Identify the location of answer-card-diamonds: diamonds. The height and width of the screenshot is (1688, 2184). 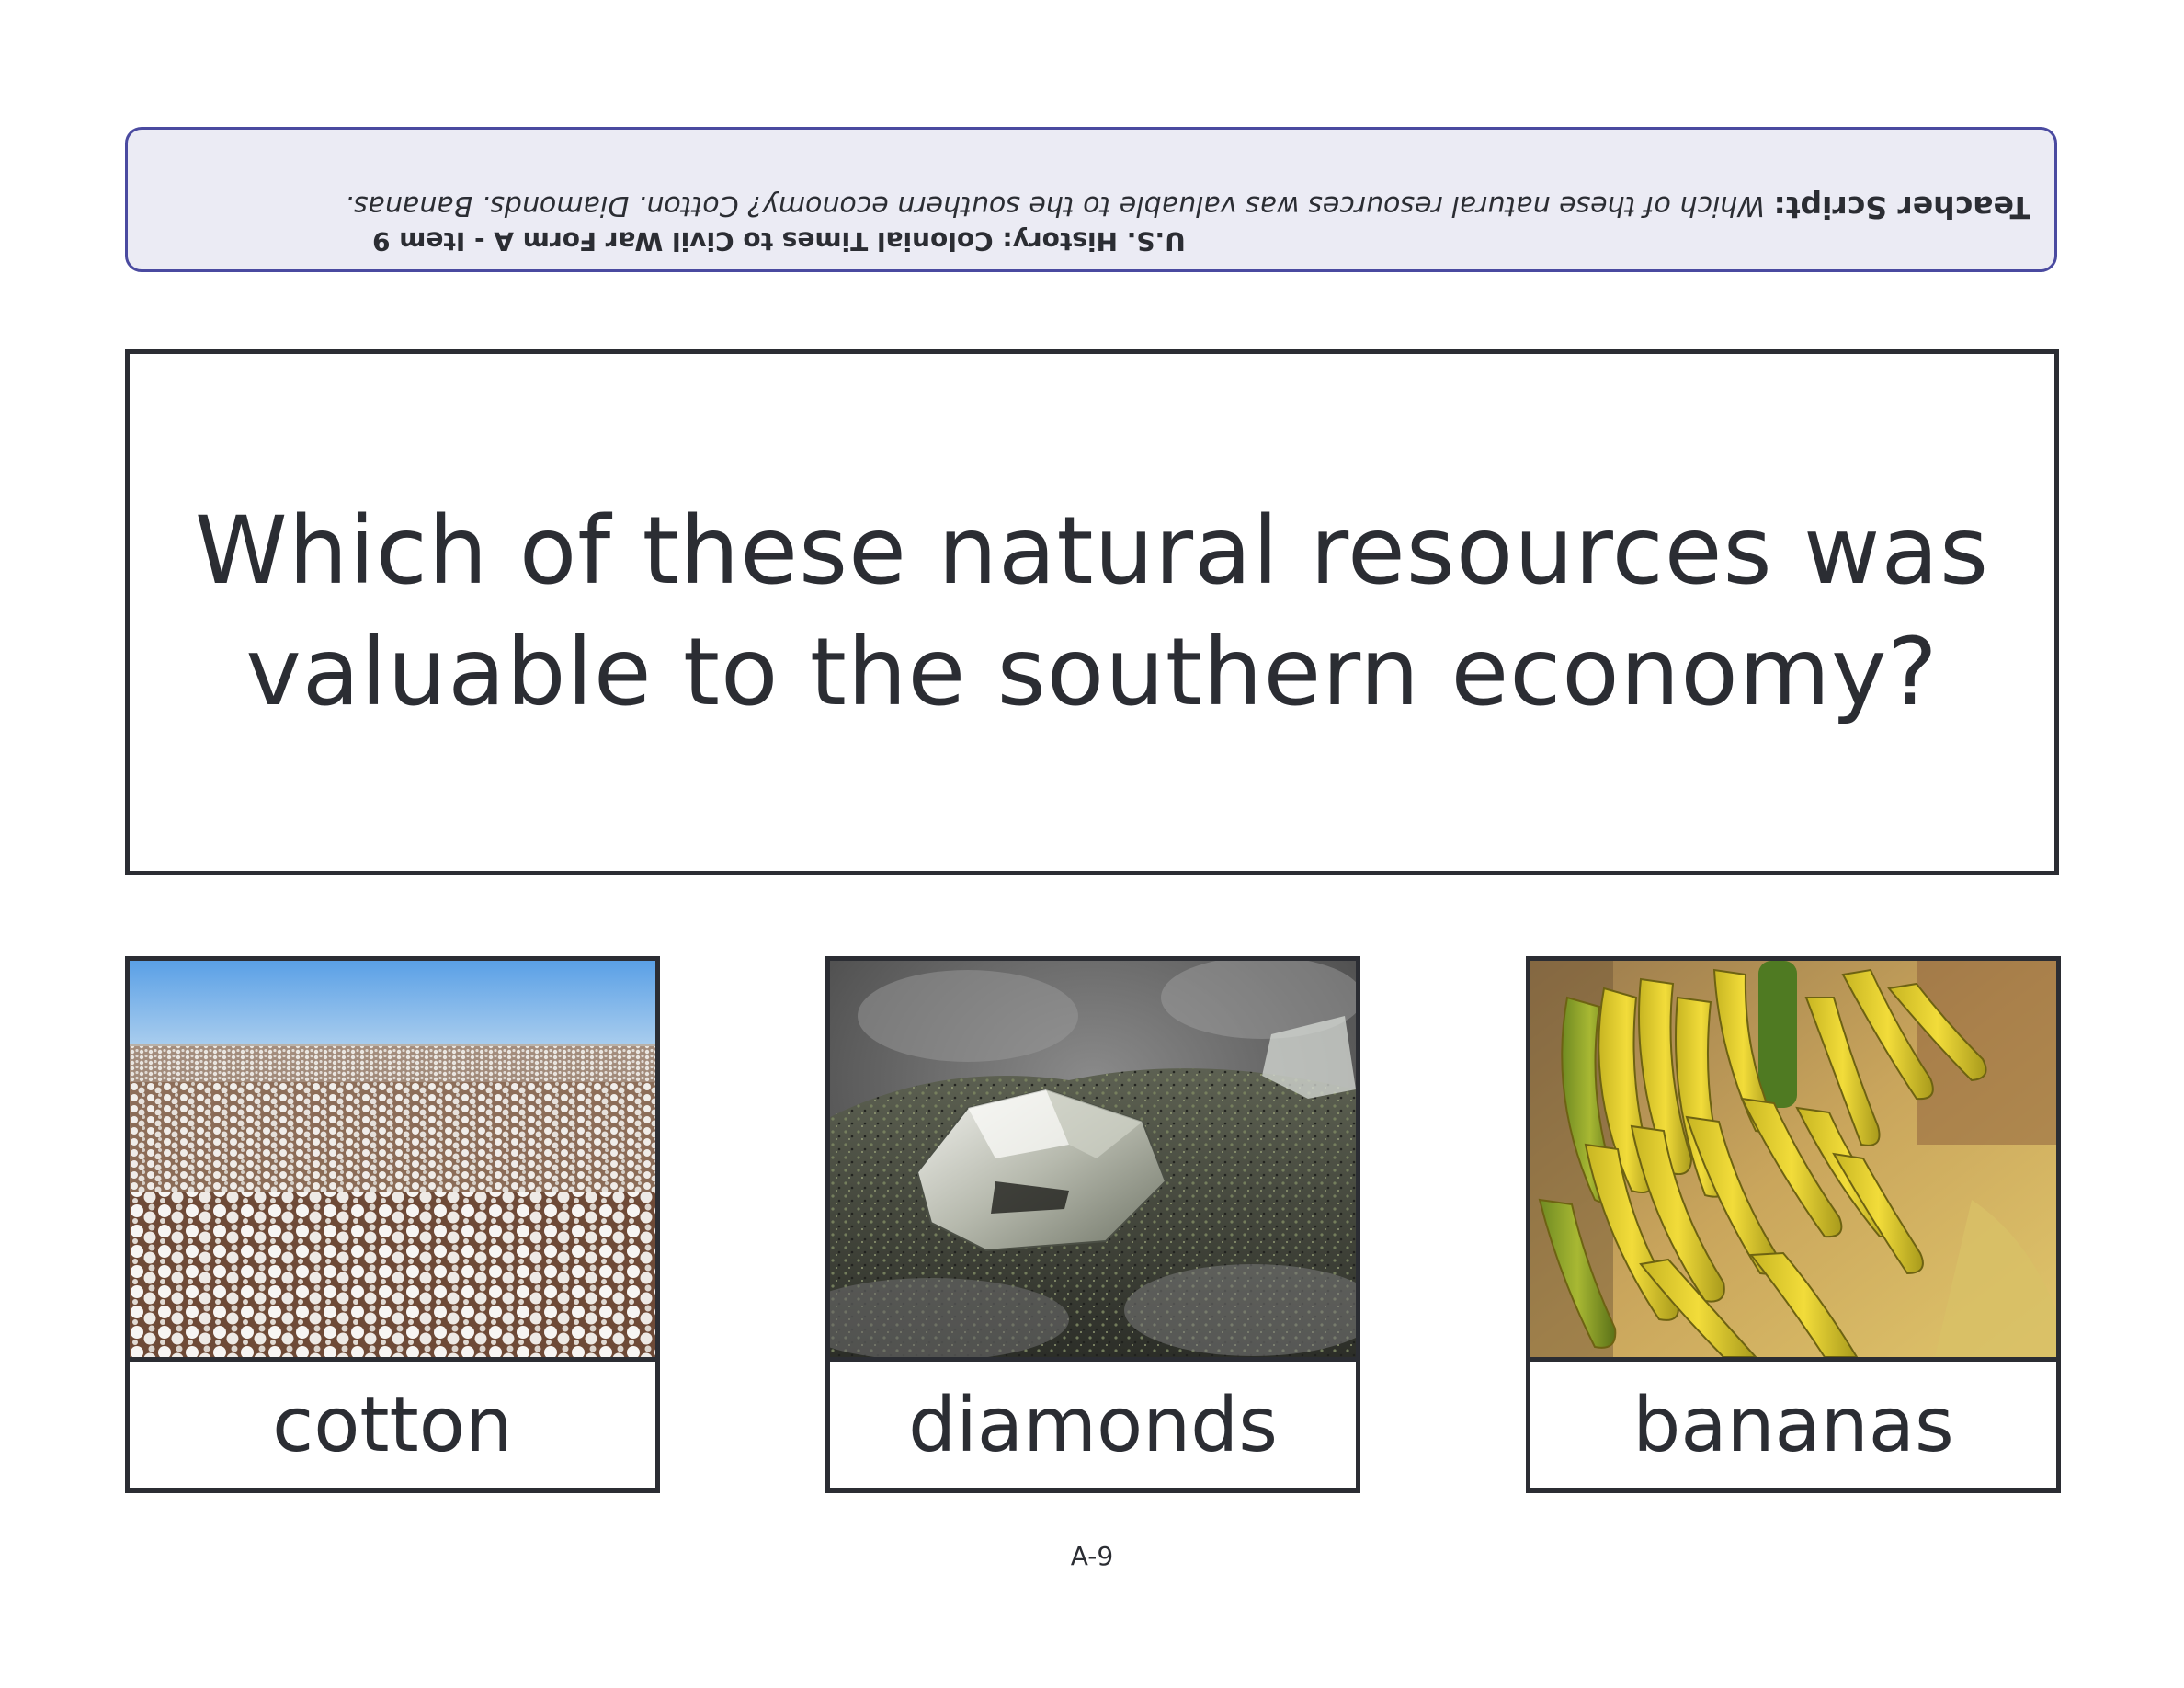
(1092, 1225).